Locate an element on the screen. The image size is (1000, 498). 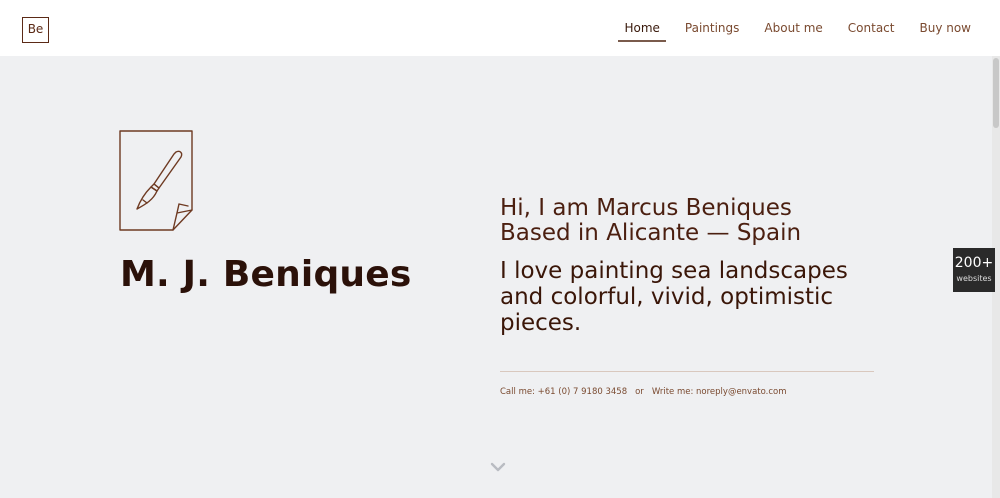
badge-label: websites is located at coordinates (974, 278).